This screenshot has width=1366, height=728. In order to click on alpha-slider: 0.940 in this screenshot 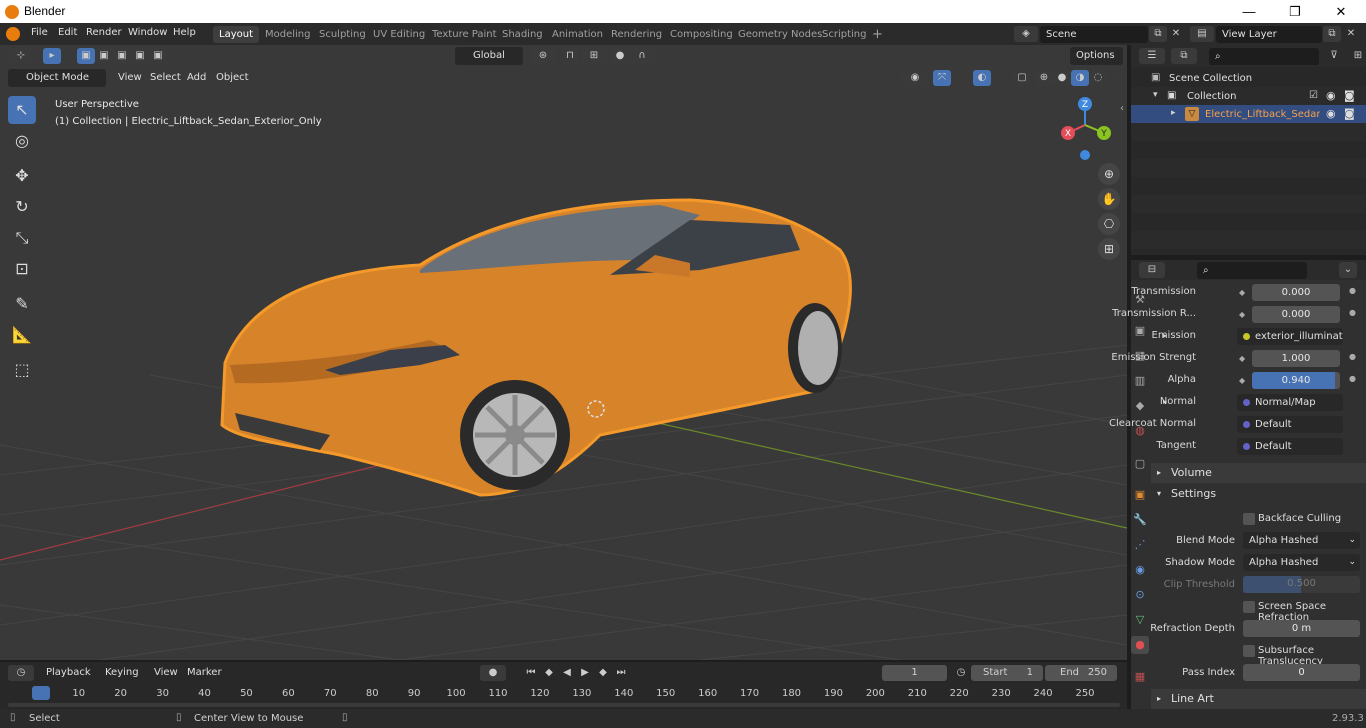, I will do `click(1296, 380)`.